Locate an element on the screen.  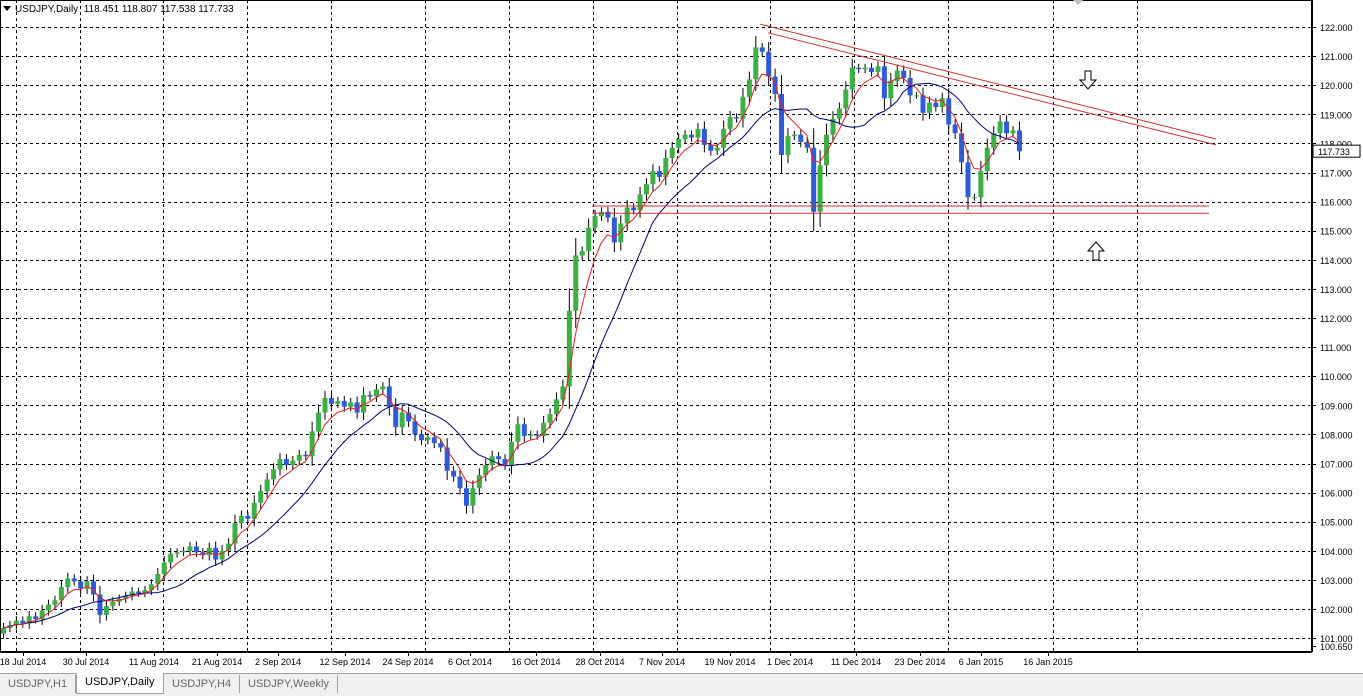
dropdown-triangle-icon is located at coordinates (7, 8).